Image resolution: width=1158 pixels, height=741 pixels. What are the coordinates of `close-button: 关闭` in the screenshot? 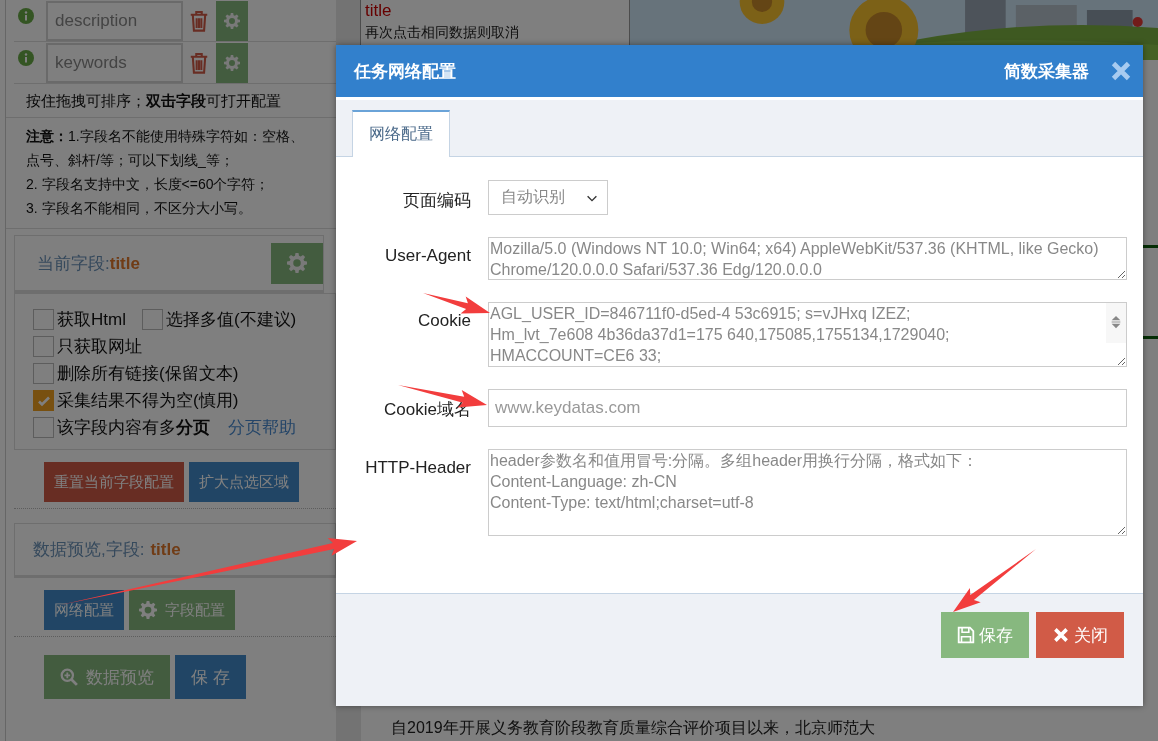 It's located at (1080, 635).